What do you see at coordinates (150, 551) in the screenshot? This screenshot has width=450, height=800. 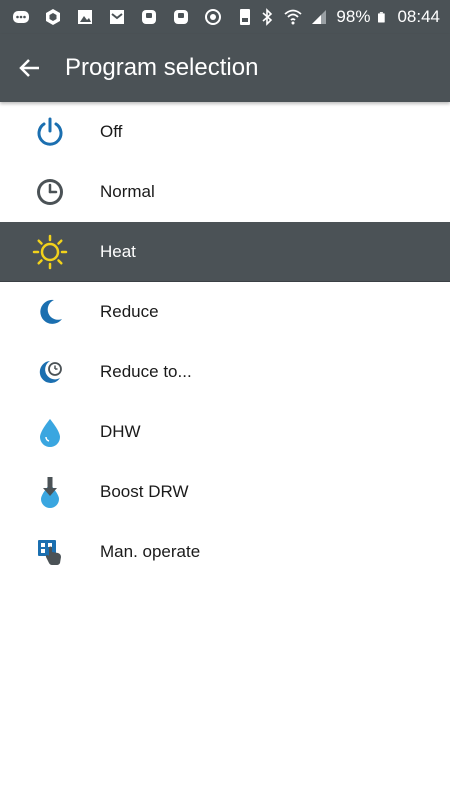 I see `program-label: Man. operate` at bounding box center [150, 551].